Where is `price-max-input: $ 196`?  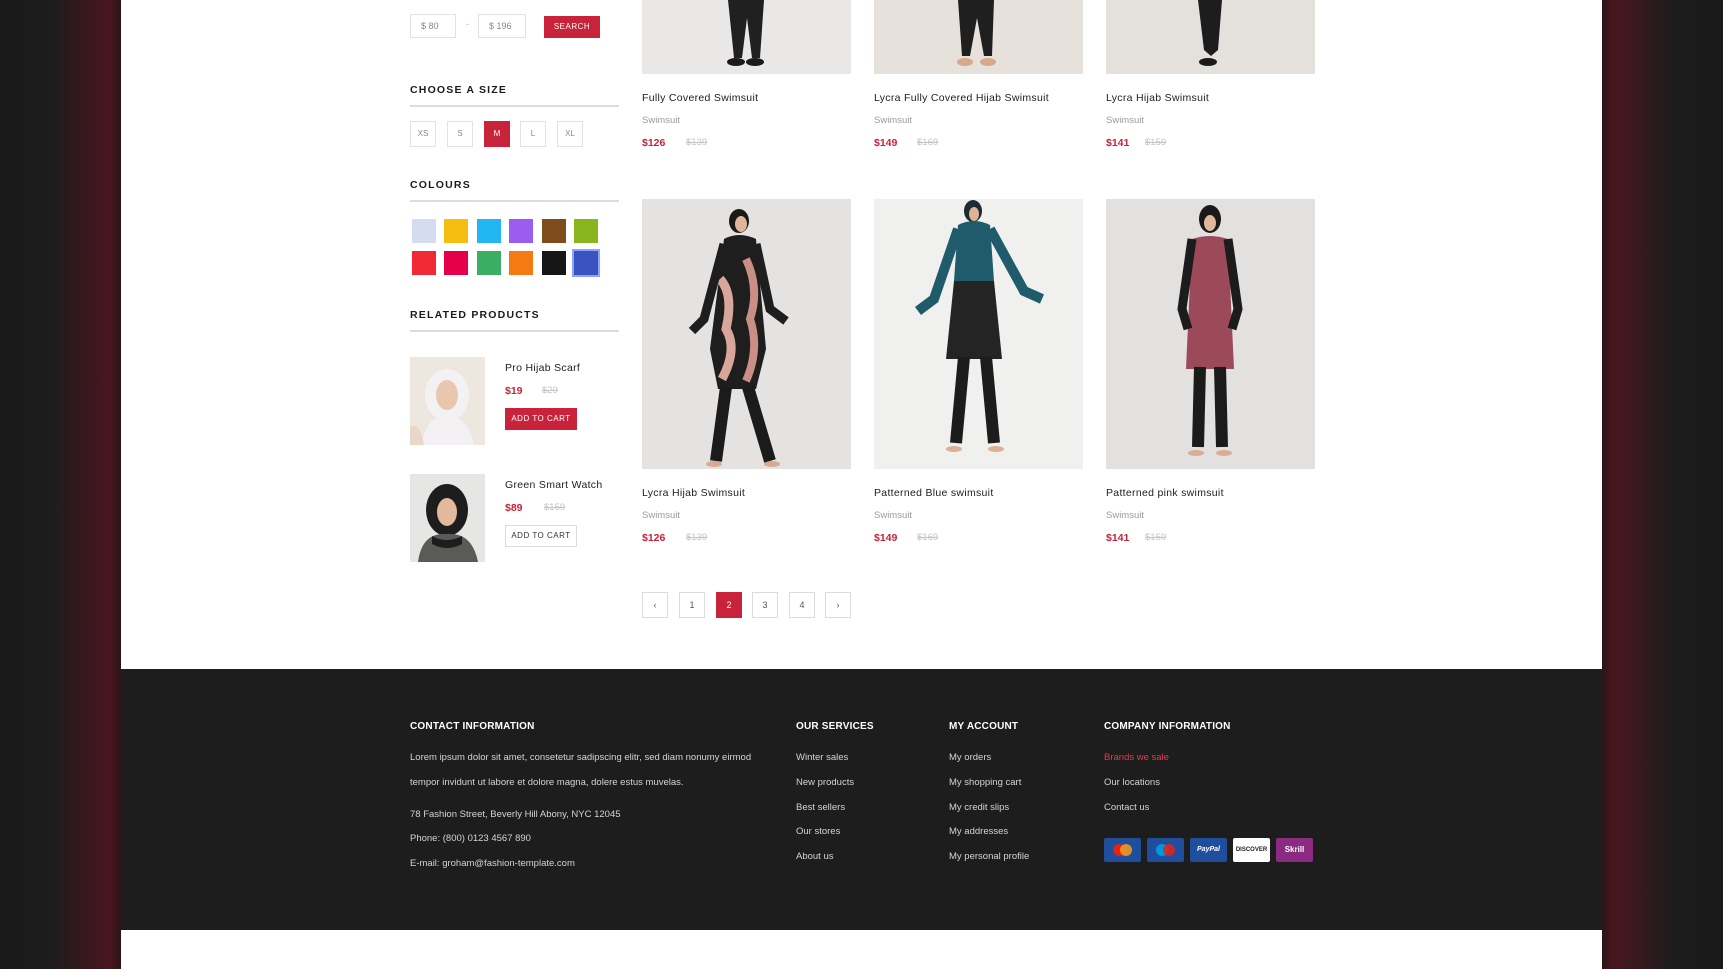 price-max-input: $ 196 is located at coordinates (502, 26).